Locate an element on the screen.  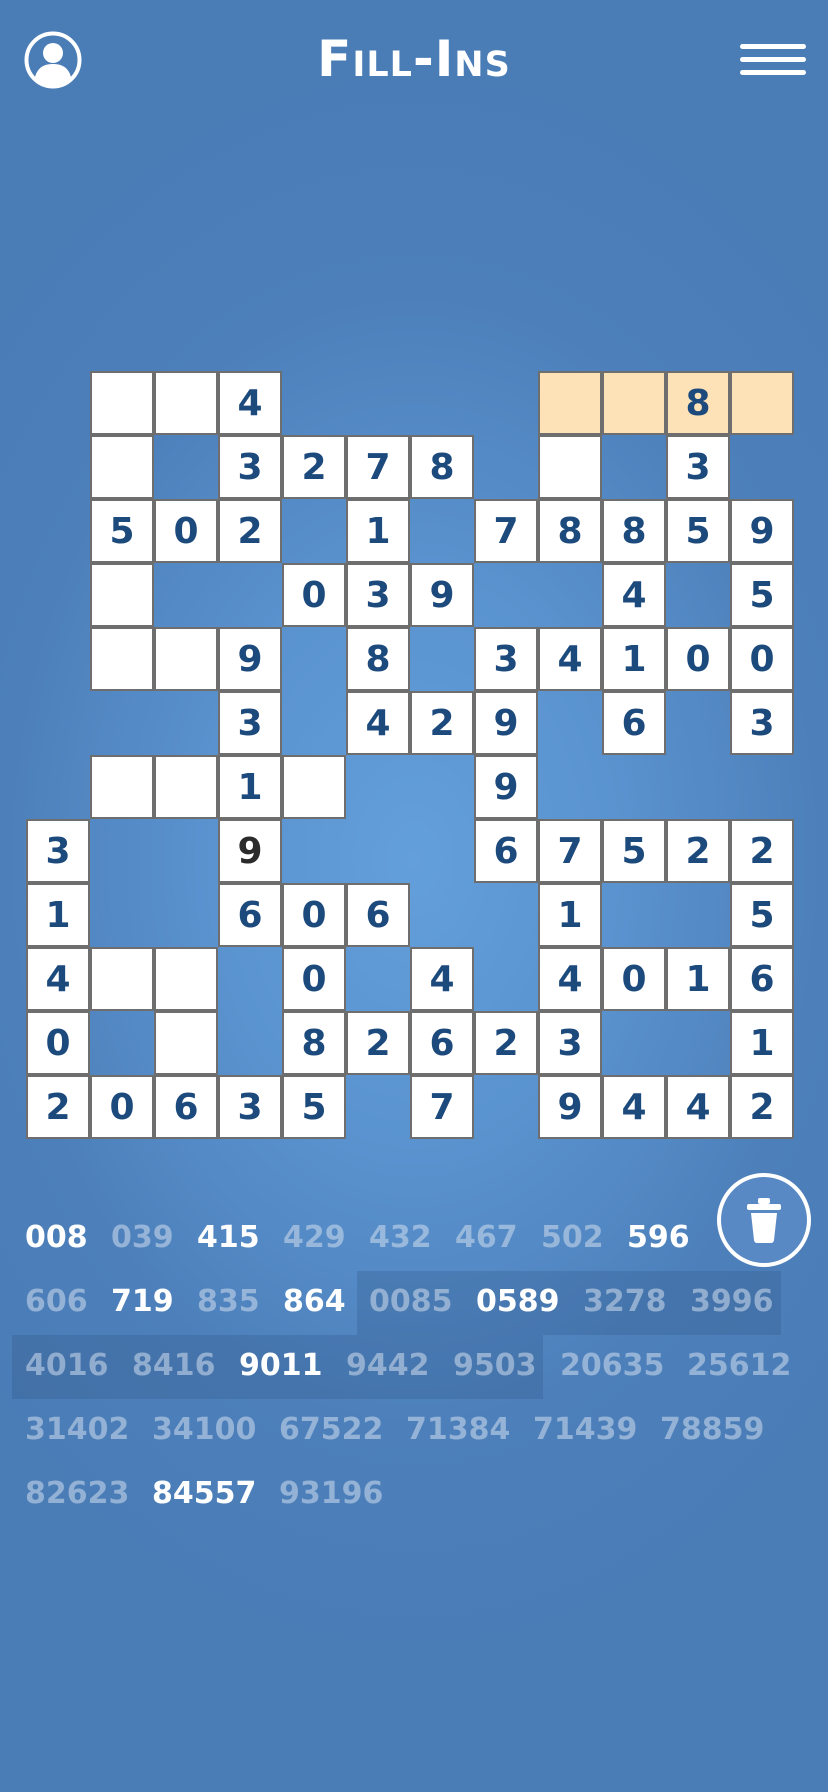
word-used: 71384 is located at coordinates (458, 1430).